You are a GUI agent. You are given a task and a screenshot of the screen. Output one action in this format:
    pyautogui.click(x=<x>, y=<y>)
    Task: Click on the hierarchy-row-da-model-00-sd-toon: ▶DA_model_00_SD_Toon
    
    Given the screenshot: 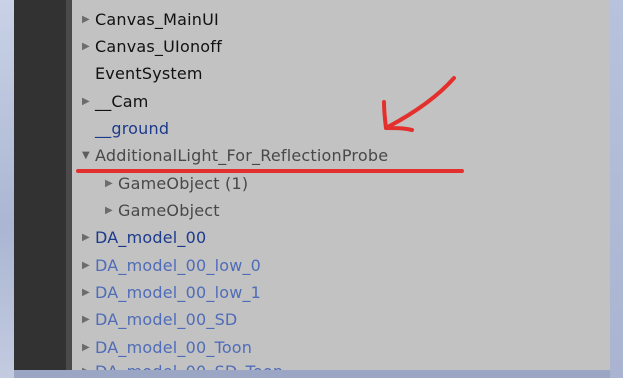 What is the action you would take?
    pyautogui.click(x=182, y=364)
    